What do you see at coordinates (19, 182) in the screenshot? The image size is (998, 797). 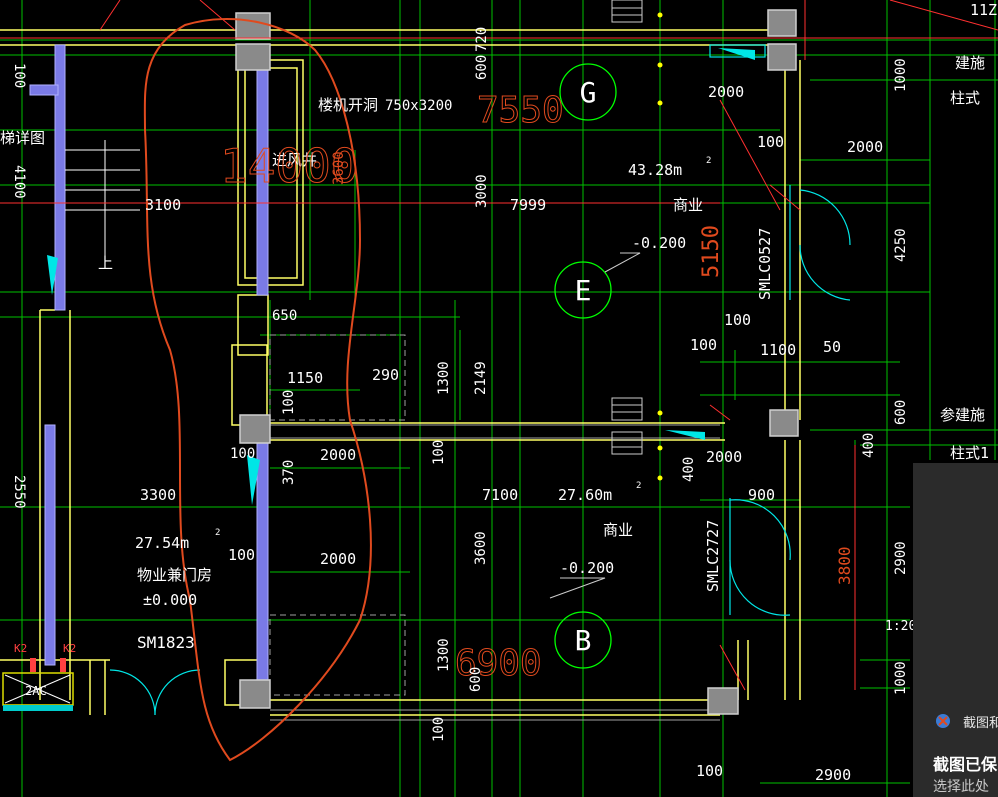 I see `dim-4100: 4100` at bounding box center [19, 182].